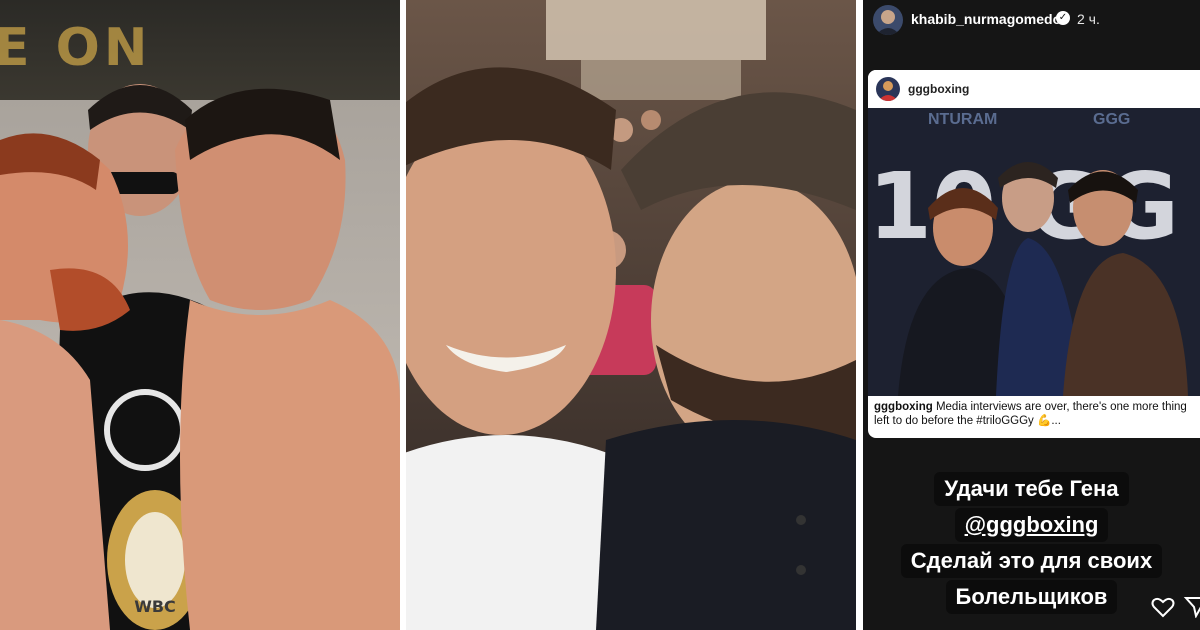  I want to click on shared-post-username: gggboxing, so click(939, 89).